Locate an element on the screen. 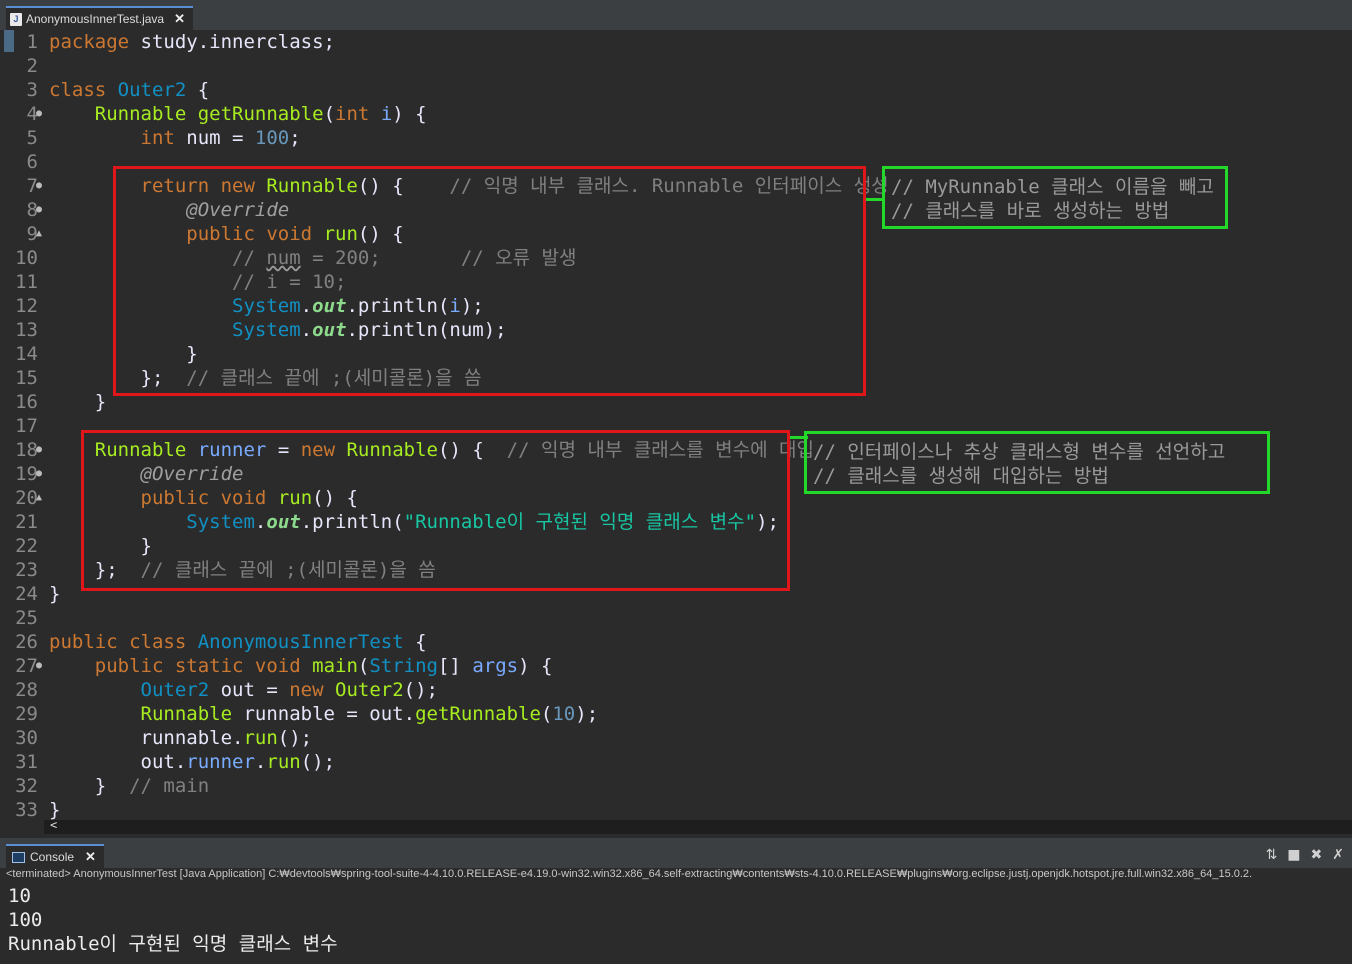 This screenshot has width=1352, height=964. line-number: 25 is located at coordinates (26, 618).